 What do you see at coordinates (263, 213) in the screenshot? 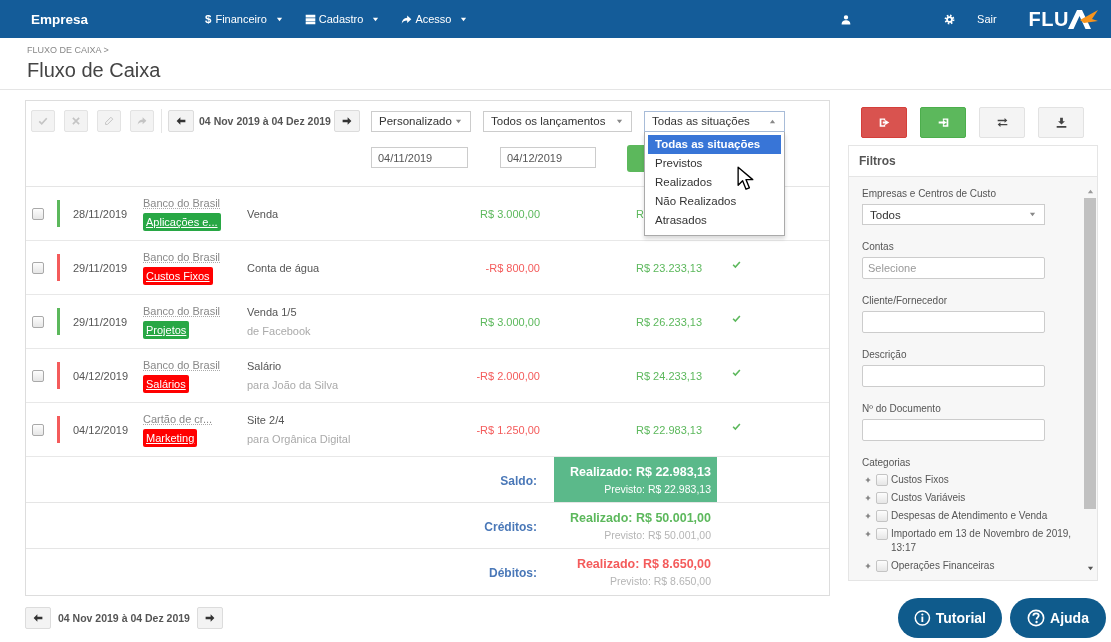
I see `description-text: Venda` at bounding box center [263, 213].